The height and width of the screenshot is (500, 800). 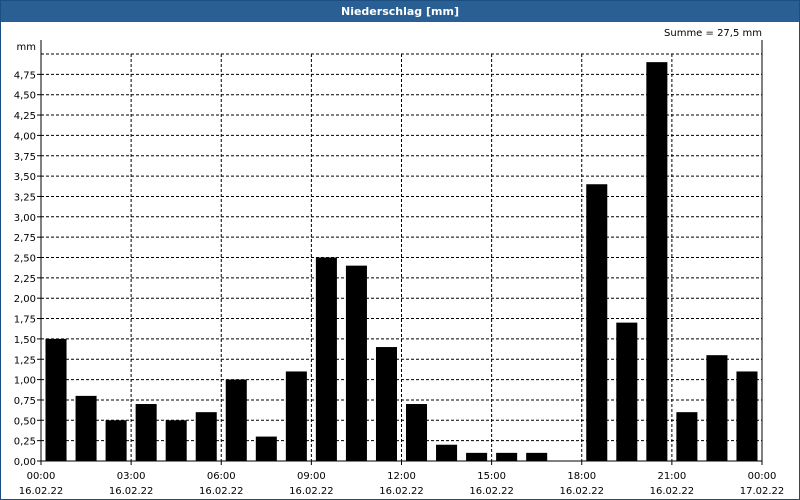 I want to click on x-tick-label-time: 15:00, so click(x=491, y=476).